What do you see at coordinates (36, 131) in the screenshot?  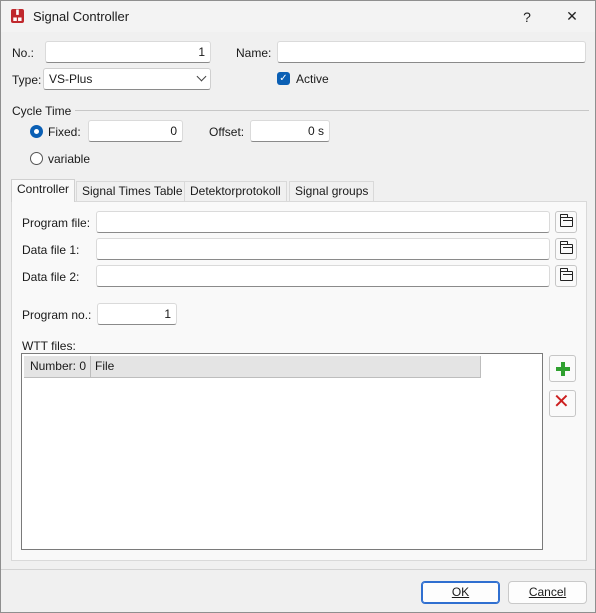 I see `fixed-radio` at bounding box center [36, 131].